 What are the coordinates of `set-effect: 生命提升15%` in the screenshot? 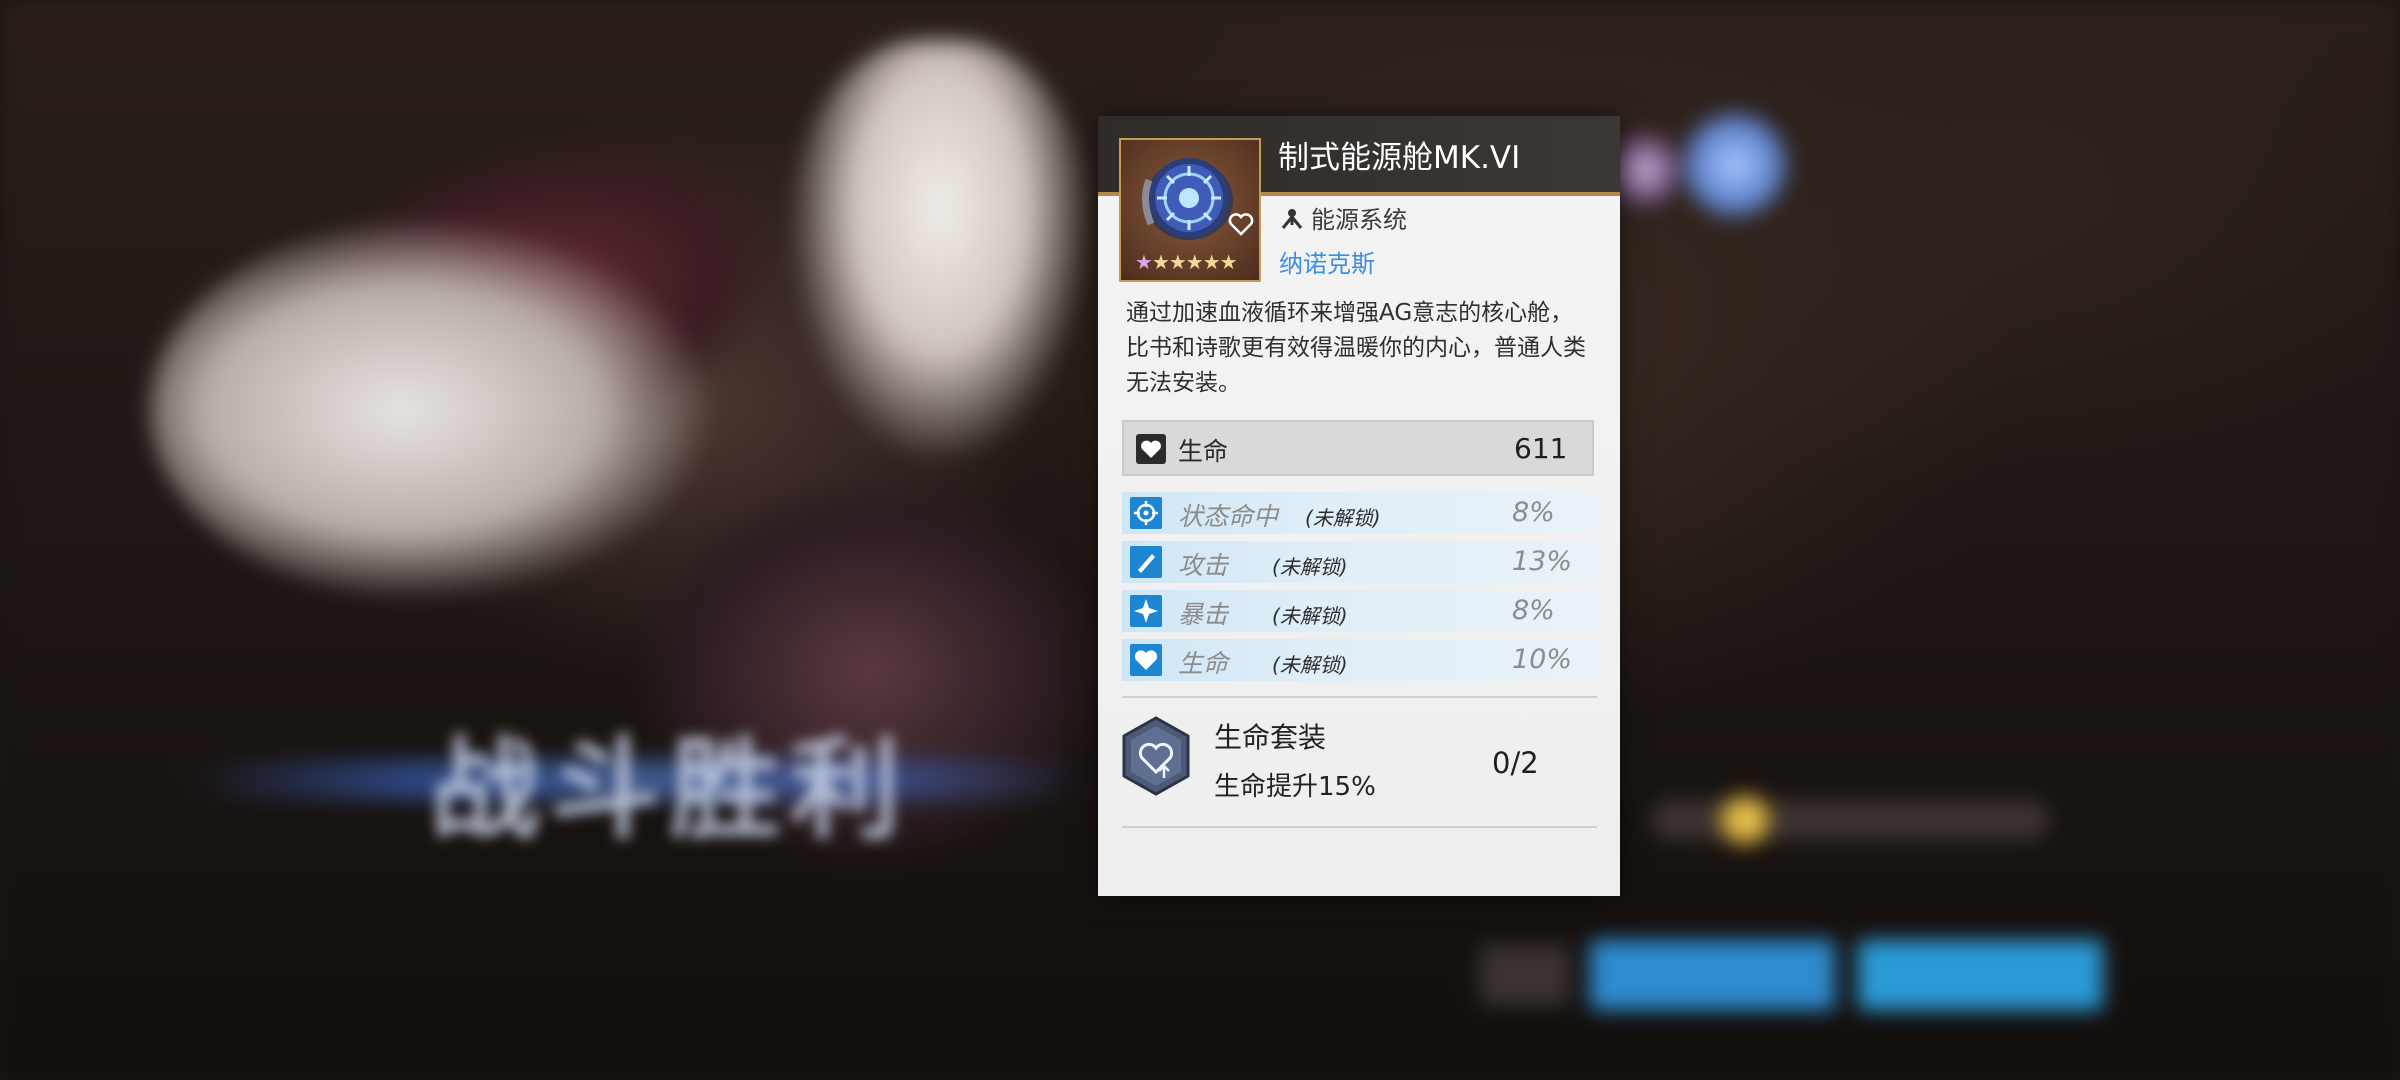 It's located at (1295, 787).